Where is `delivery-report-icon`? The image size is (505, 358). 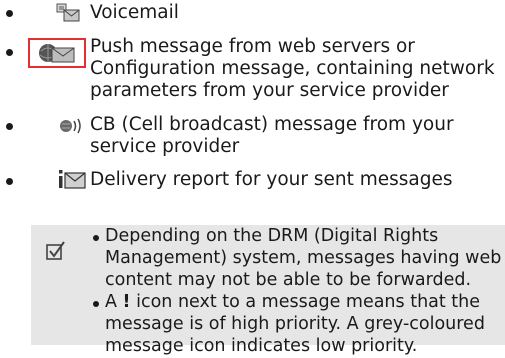
delivery-report-icon is located at coordinates (72, 183).